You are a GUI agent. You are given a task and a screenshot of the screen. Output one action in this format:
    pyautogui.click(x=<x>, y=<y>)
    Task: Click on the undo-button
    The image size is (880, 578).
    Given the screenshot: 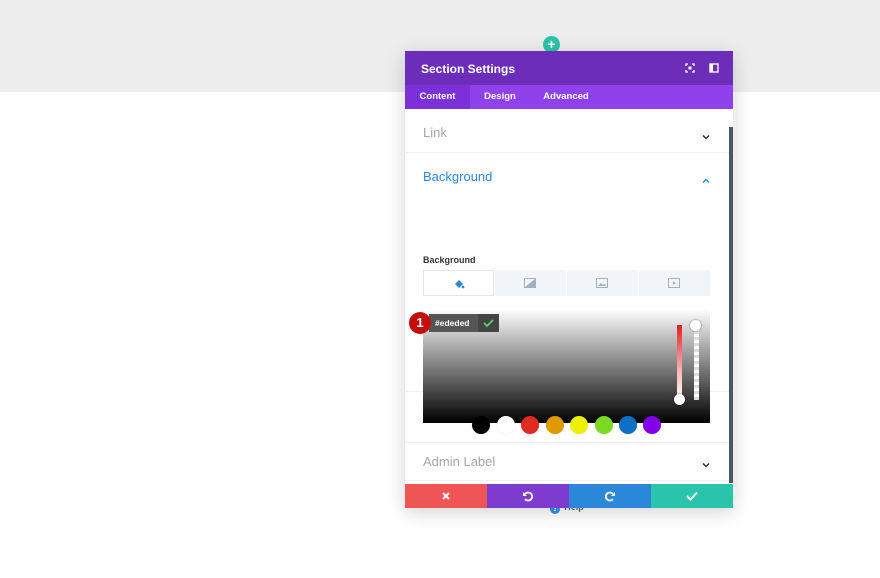 What is the action you would take?
    pyautogui.click(x=528, y=496)
    